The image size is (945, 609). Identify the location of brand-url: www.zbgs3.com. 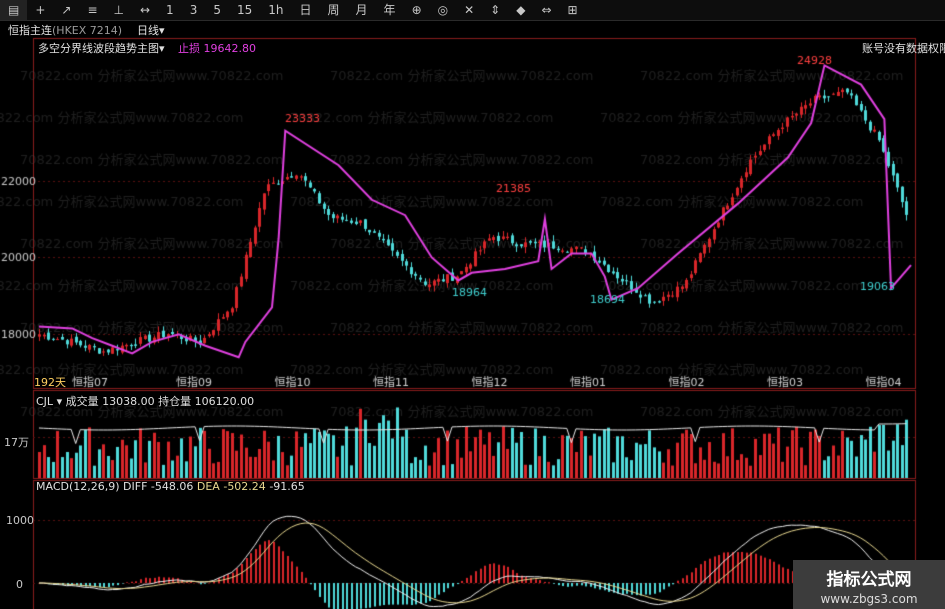
(869, 599).